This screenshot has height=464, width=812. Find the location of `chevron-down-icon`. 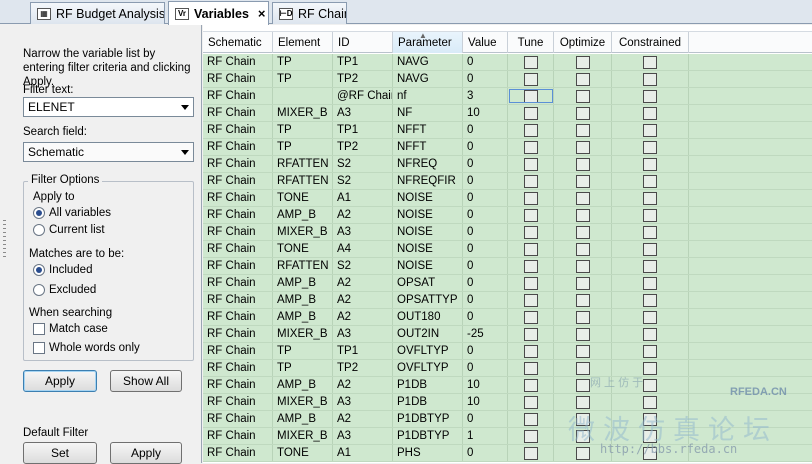

chevron-down-icon is located at coordinates (185, 152).